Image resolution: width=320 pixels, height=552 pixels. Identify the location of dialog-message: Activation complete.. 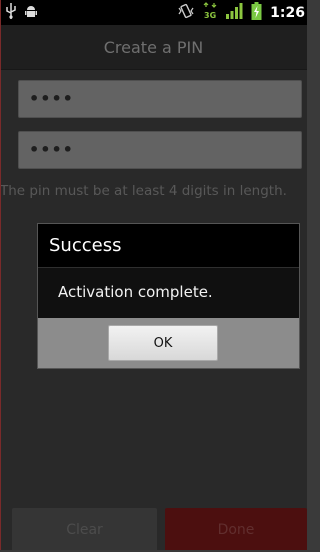
(168, 293).